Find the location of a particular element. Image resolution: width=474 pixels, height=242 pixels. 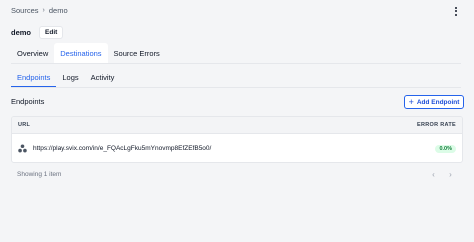

kebab-icon is located at coordinates (456, 11).